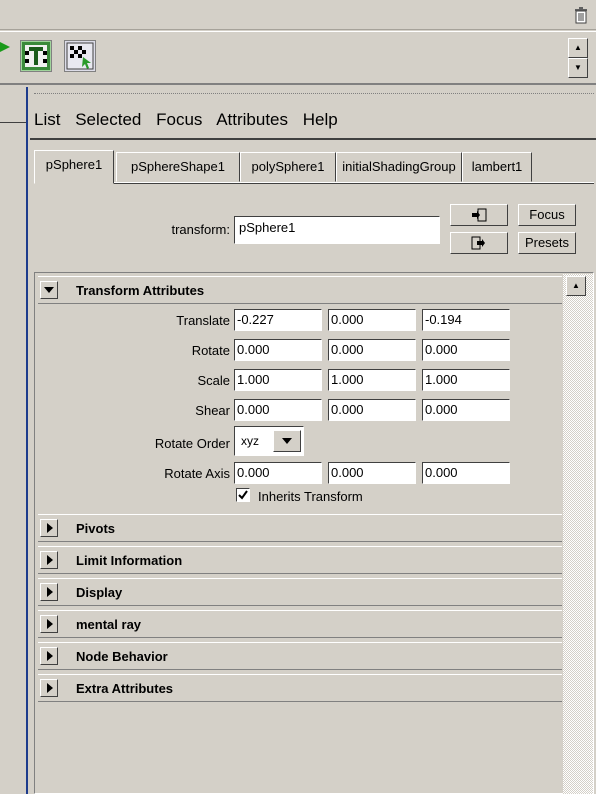 This screenshot has width=596, height=794. What do you see at coordinates (179, 119) in the screenshot?
I see `menu-focus: Focus` at bounding box center [179, 119].